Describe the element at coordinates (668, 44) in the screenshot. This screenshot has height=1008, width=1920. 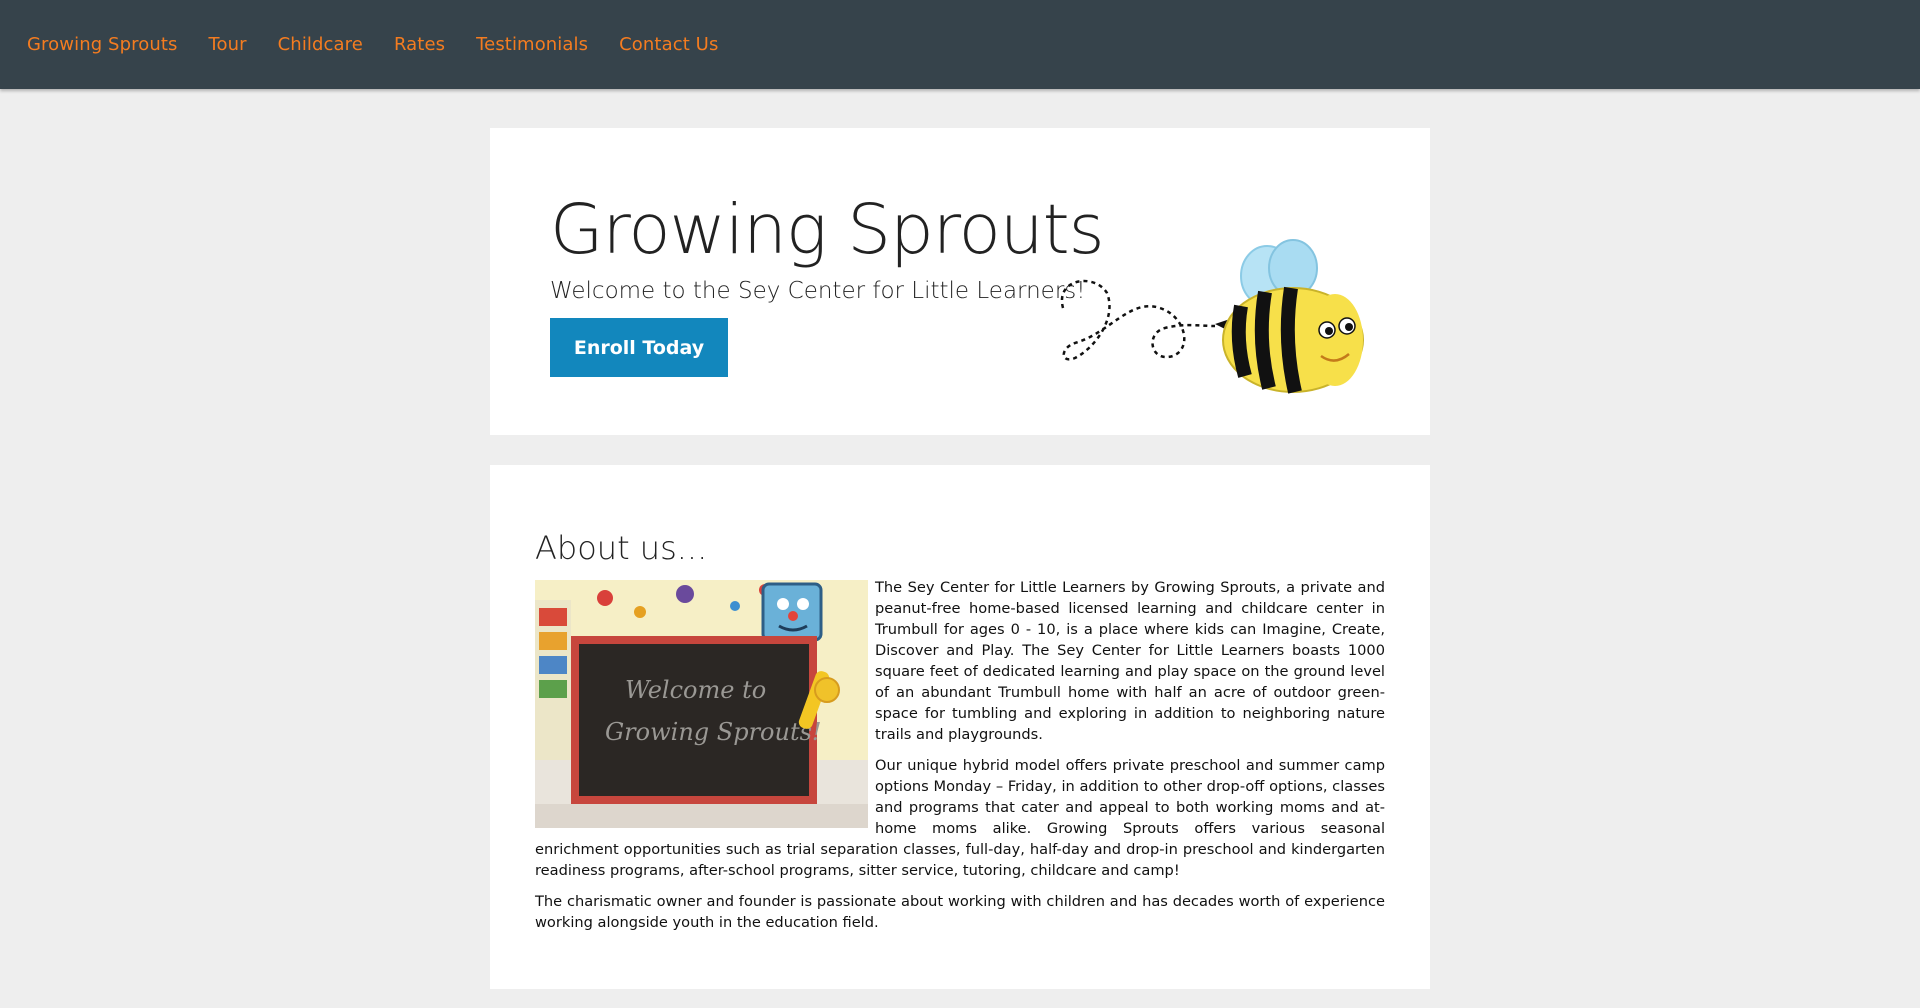
I see `nav-link-contact-us: Contact Us` at that location.